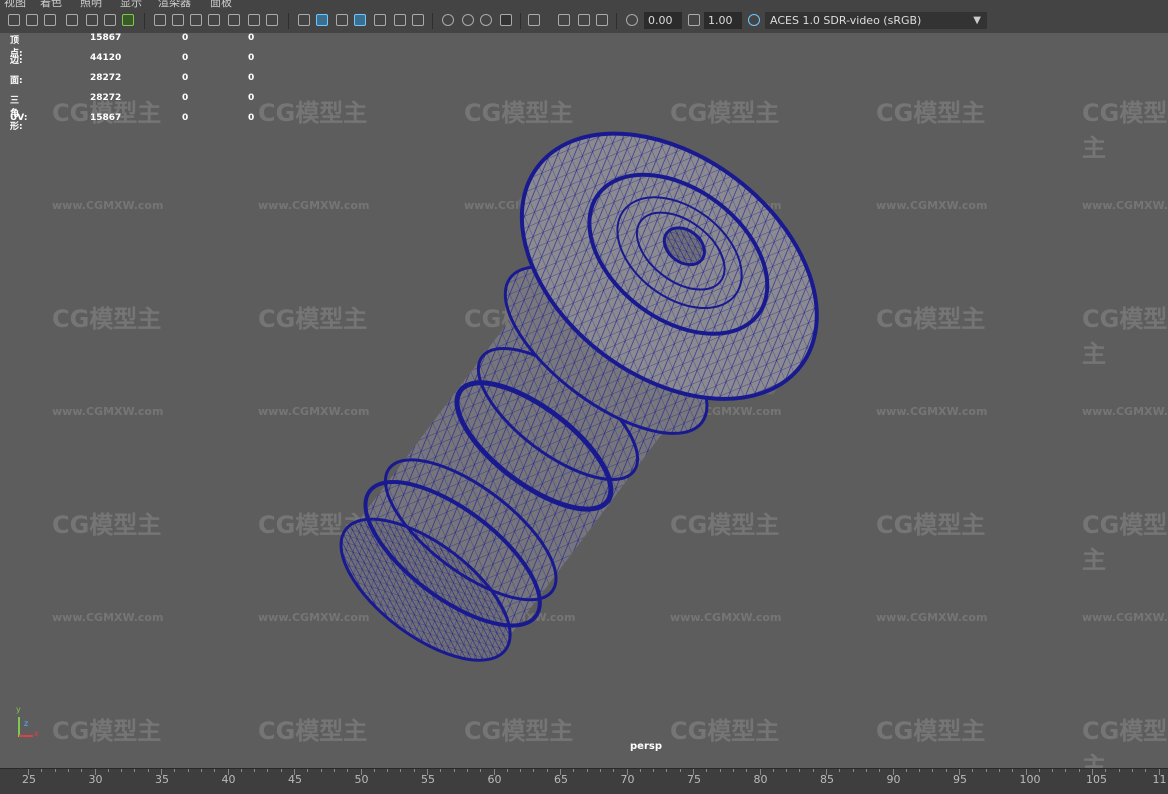  I want to click on view-transform-icon, so click(754, 20).